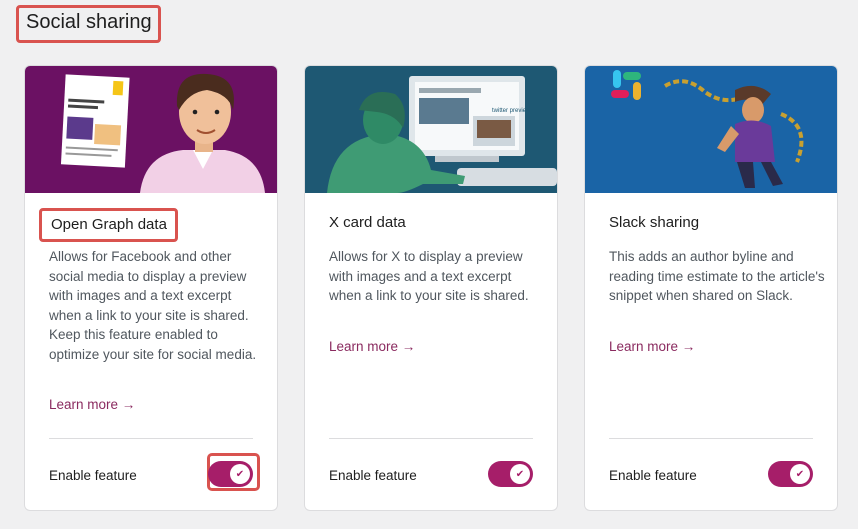 Image resolution: width=858 pixels, height=529 pixels. I want to click on open-graph-illustration, so click(151, 129).